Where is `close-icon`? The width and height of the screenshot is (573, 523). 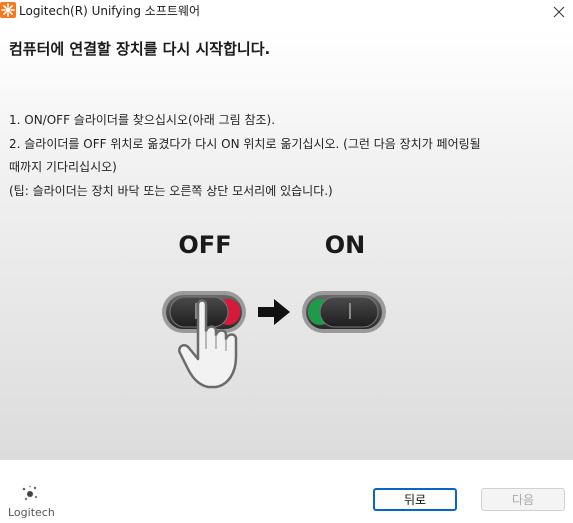 close-icon is located at coordinates (559, 12).